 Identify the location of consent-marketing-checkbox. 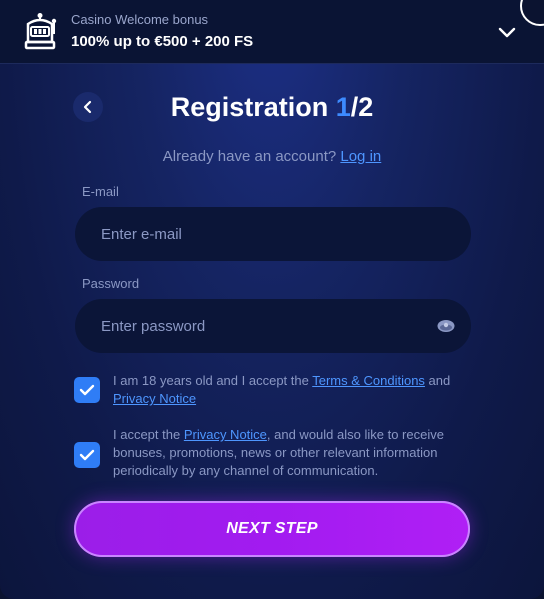
(87, 455).